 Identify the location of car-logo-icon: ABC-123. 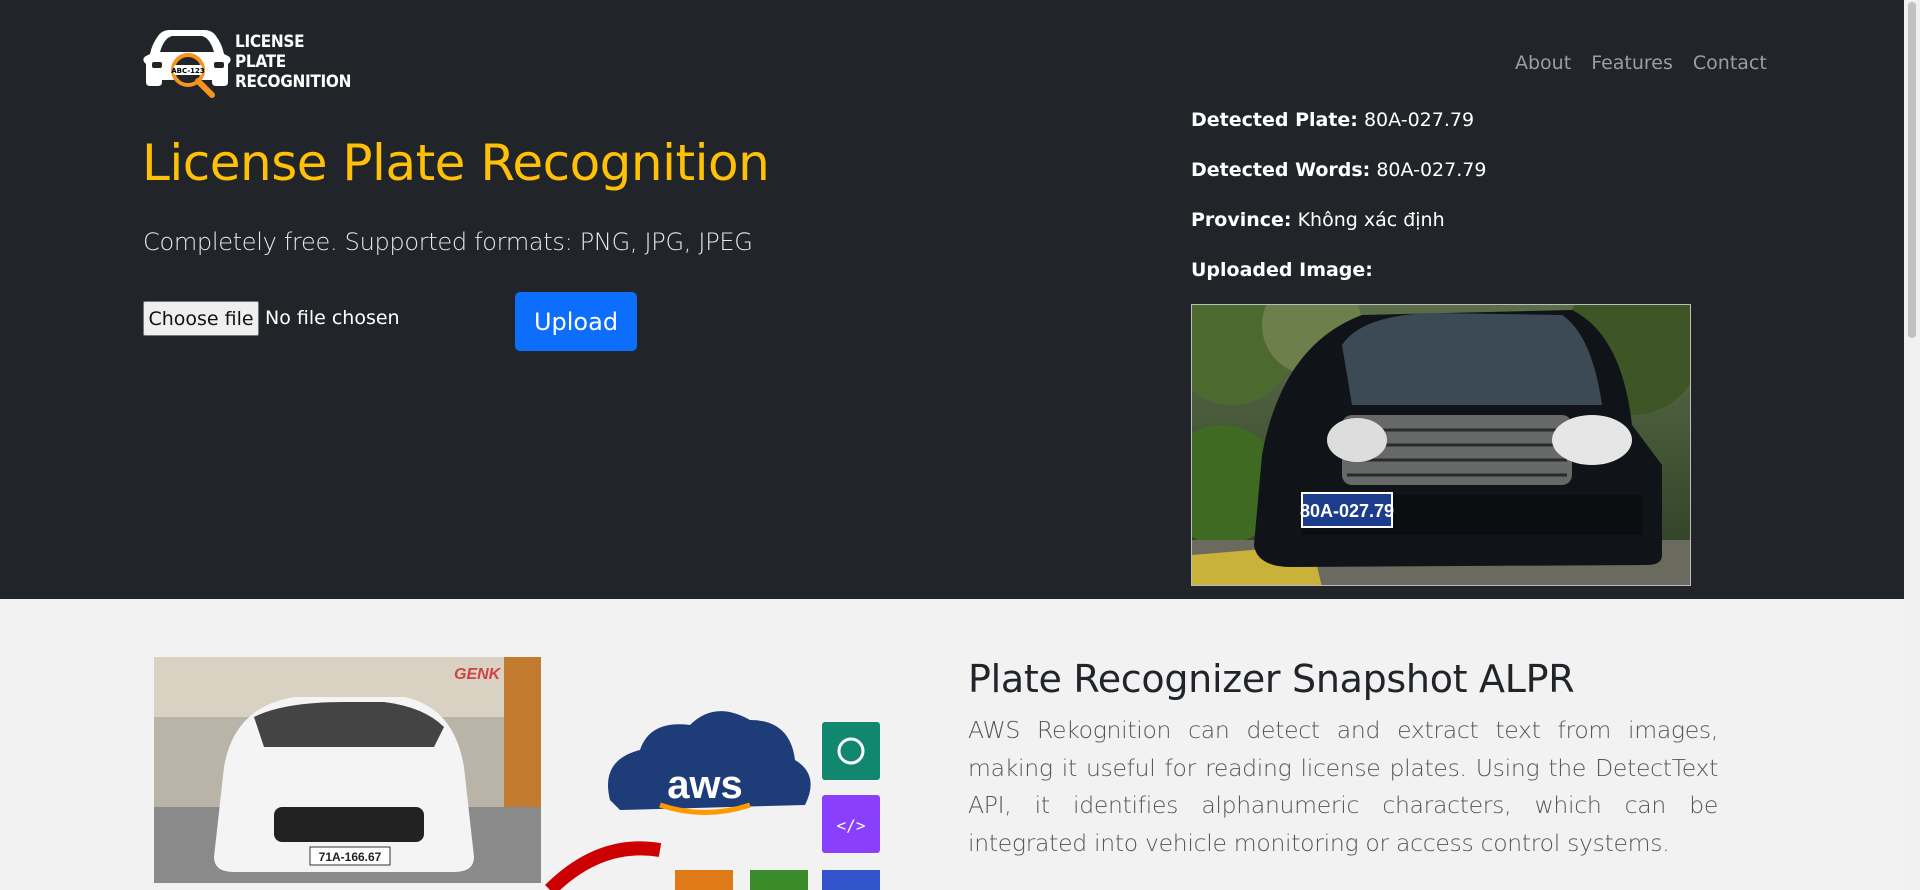
(187, 64).